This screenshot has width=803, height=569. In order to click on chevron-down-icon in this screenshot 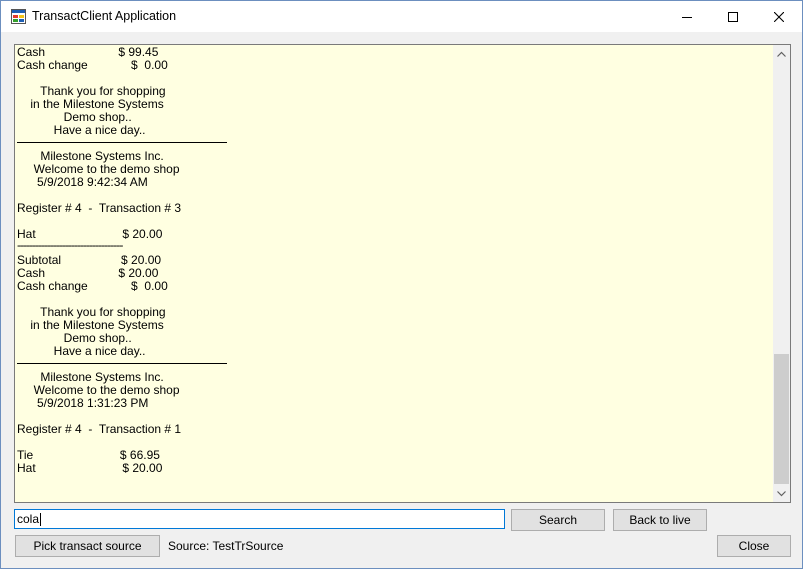, I will do `click(781, 493)`.